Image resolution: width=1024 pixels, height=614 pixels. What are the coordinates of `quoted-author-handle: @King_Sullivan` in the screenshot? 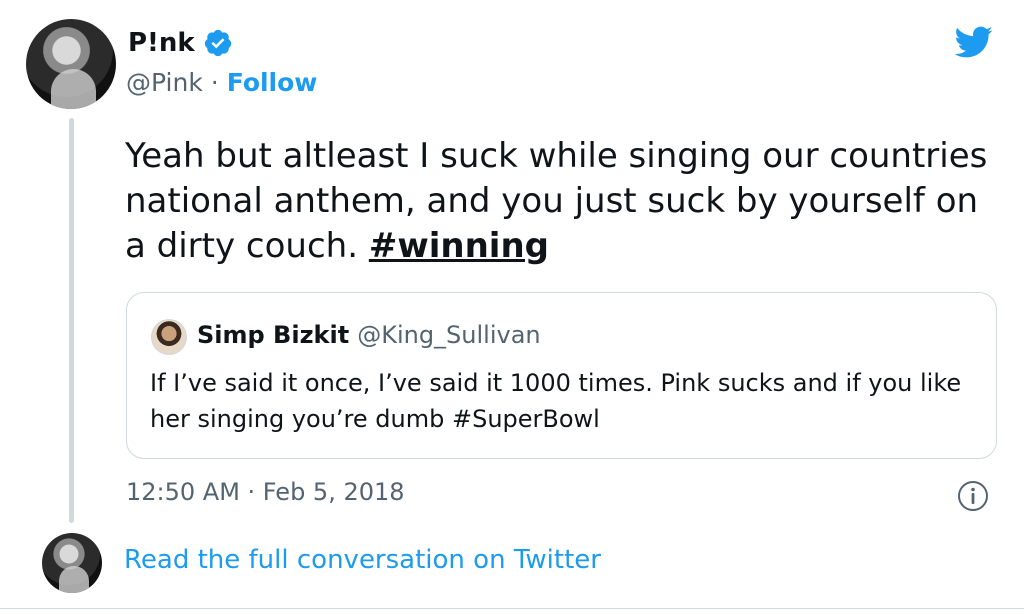 It's located at (449, 335).